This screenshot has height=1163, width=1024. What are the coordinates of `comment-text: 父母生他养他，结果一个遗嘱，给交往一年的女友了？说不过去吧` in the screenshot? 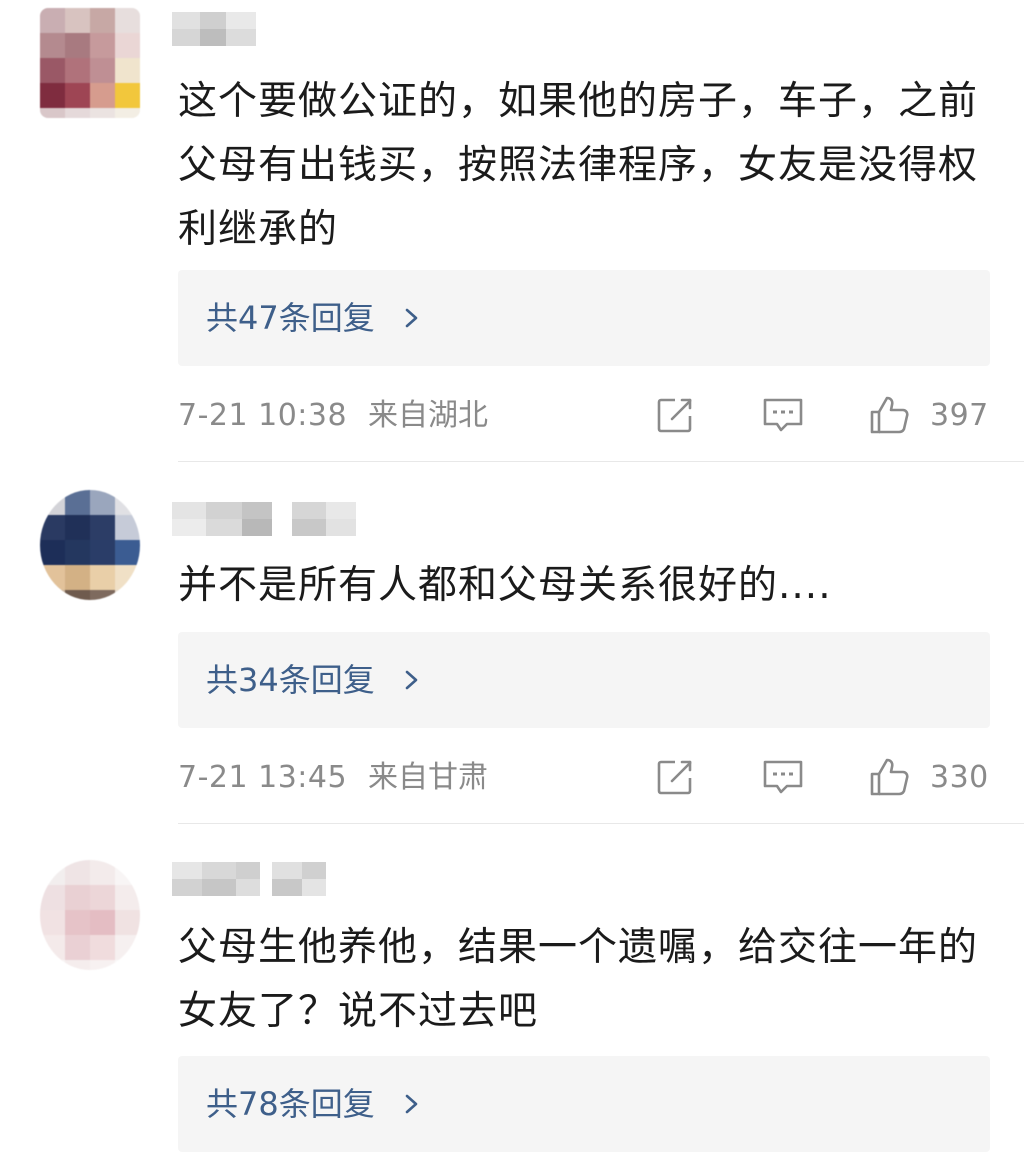 It's located at (578, 979).